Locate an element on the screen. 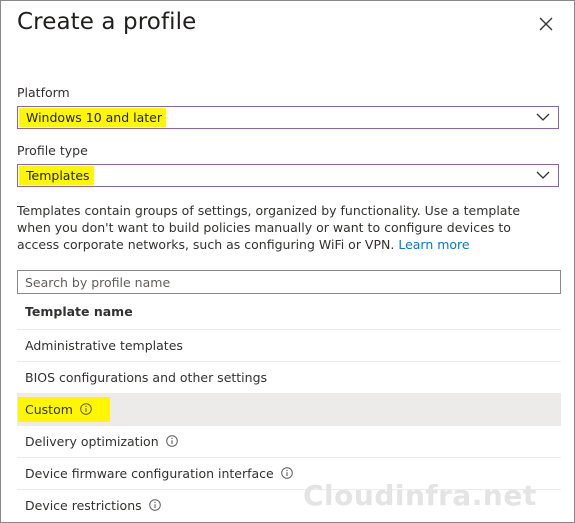 The image size is (575, 523). row-cell: Delivery optimization is located at coordinates (107, 441).